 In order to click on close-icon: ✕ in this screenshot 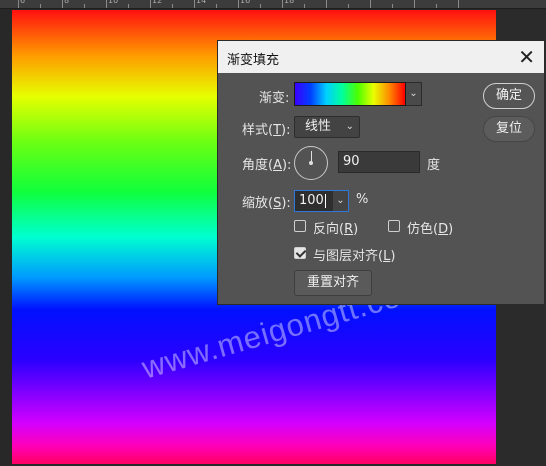, I will do `click(526, 57)`.